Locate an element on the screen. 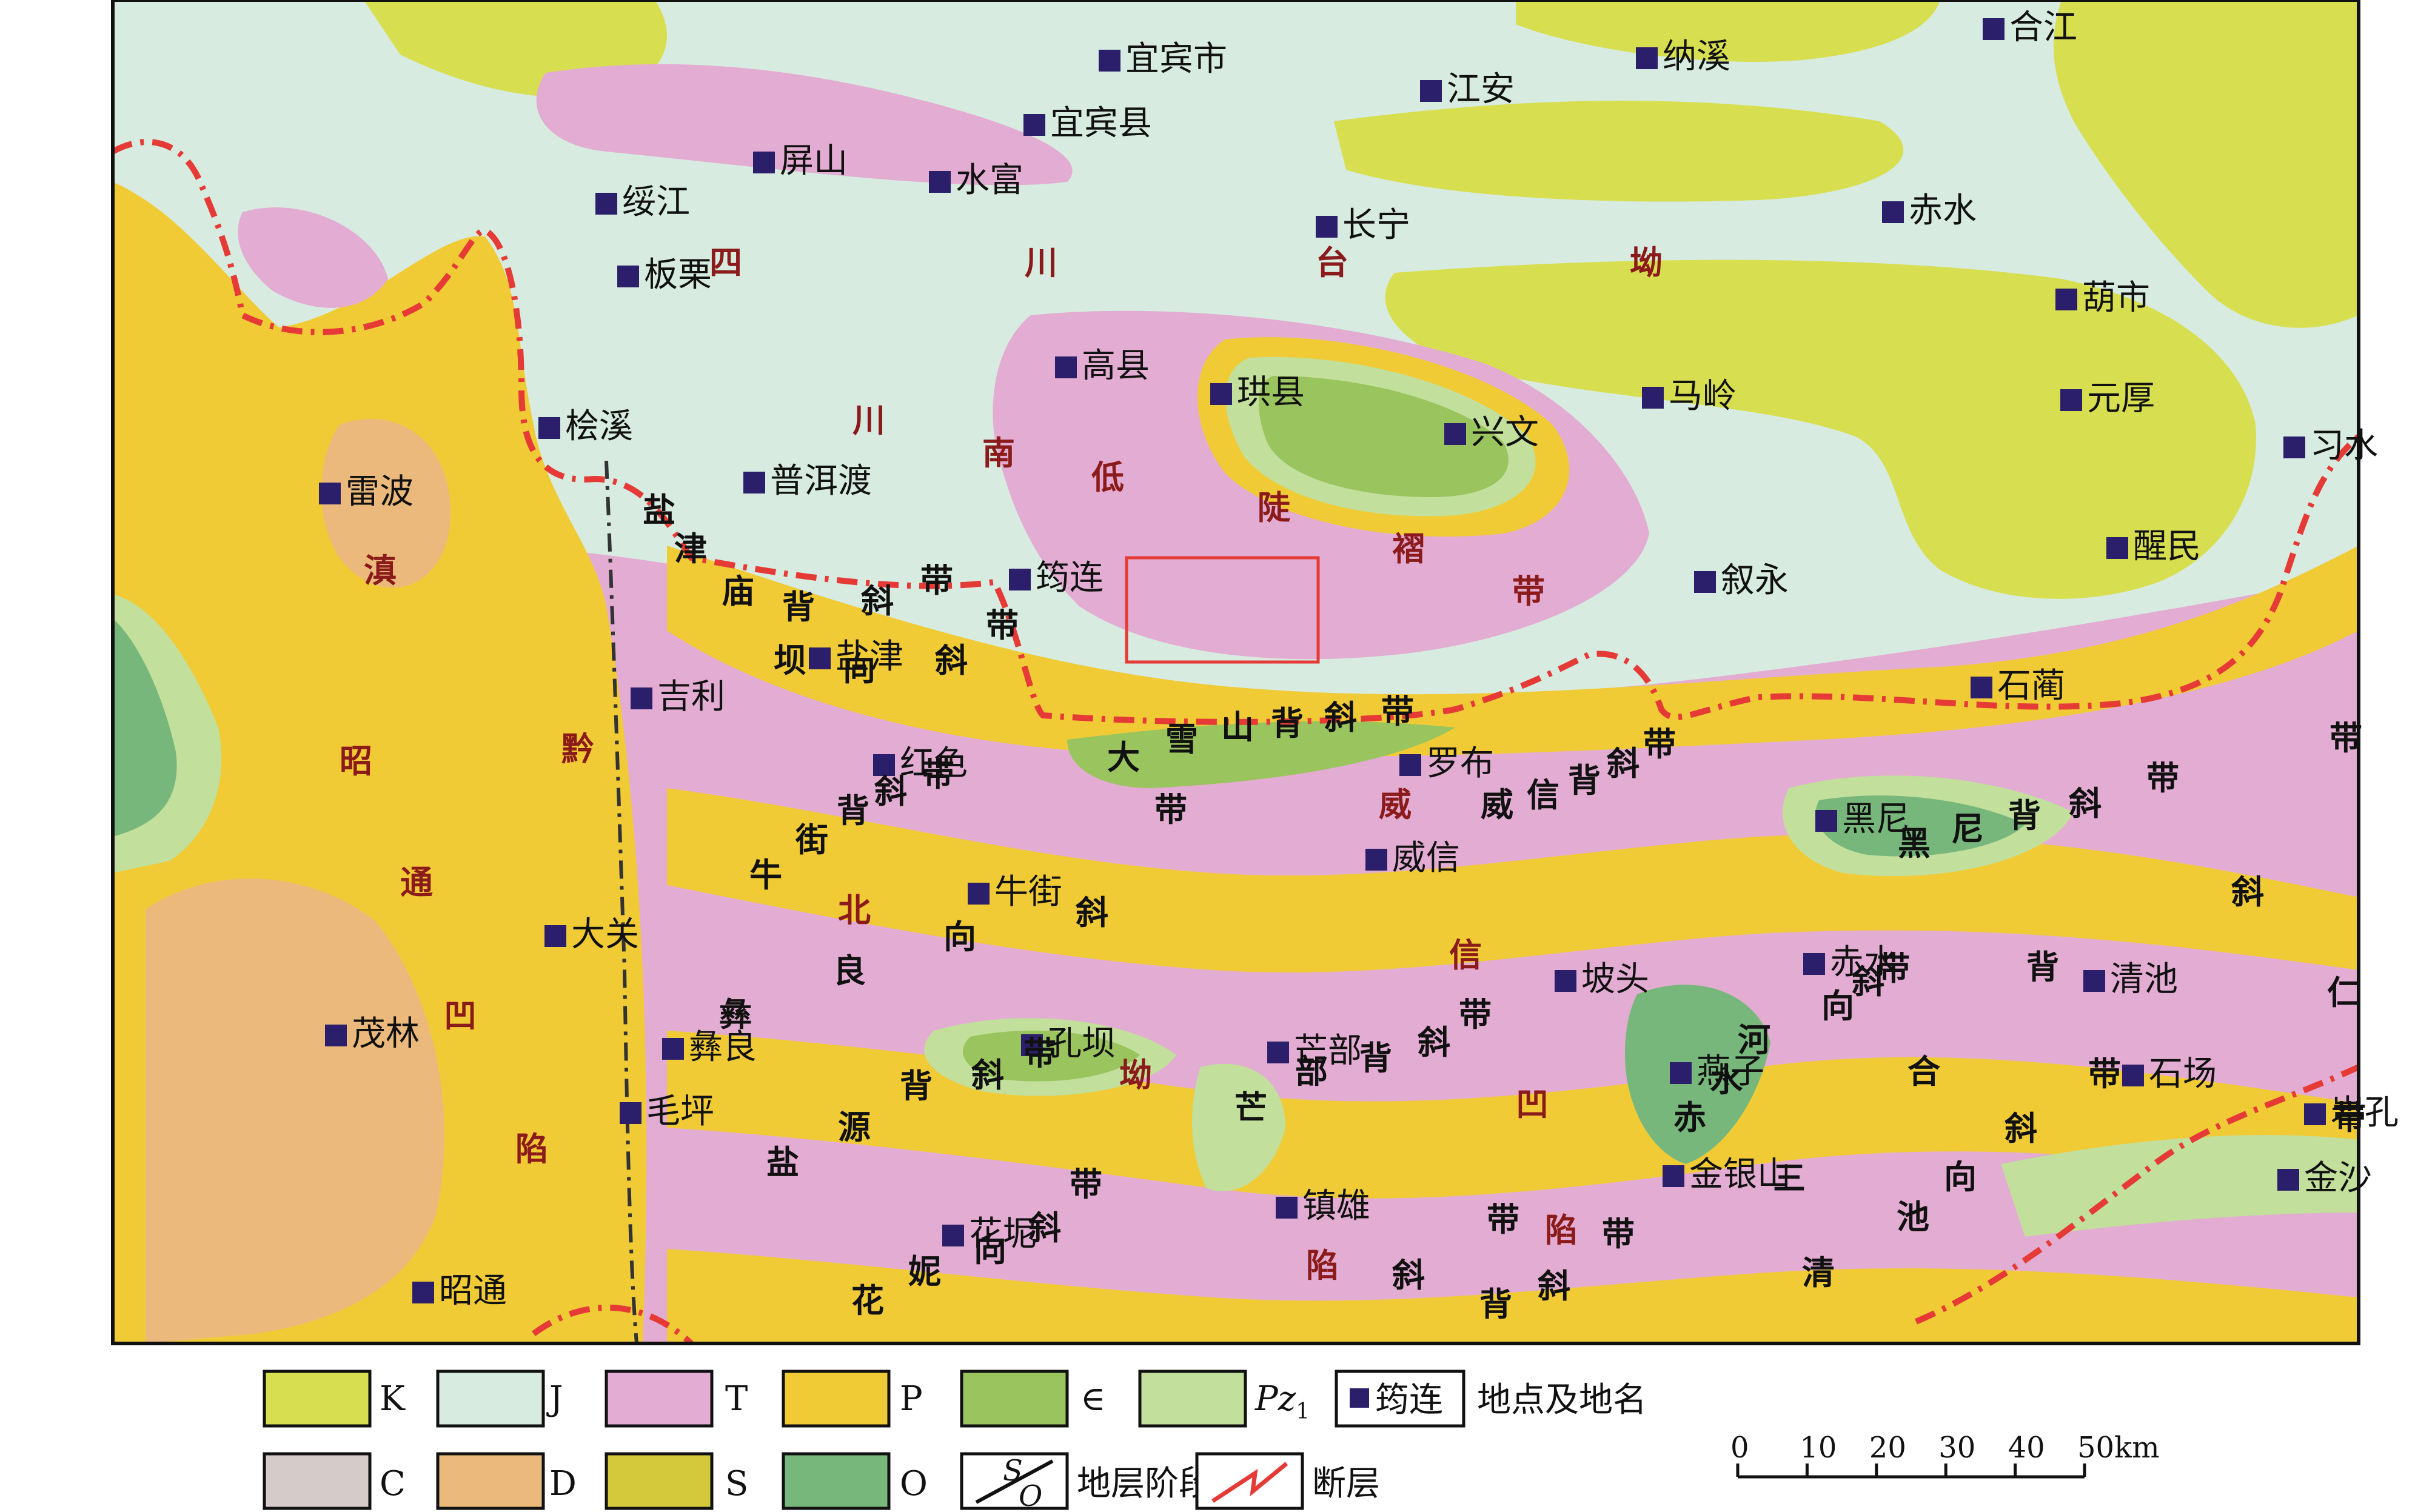  place-name: 雷波 is located at coordinates (380, 492).